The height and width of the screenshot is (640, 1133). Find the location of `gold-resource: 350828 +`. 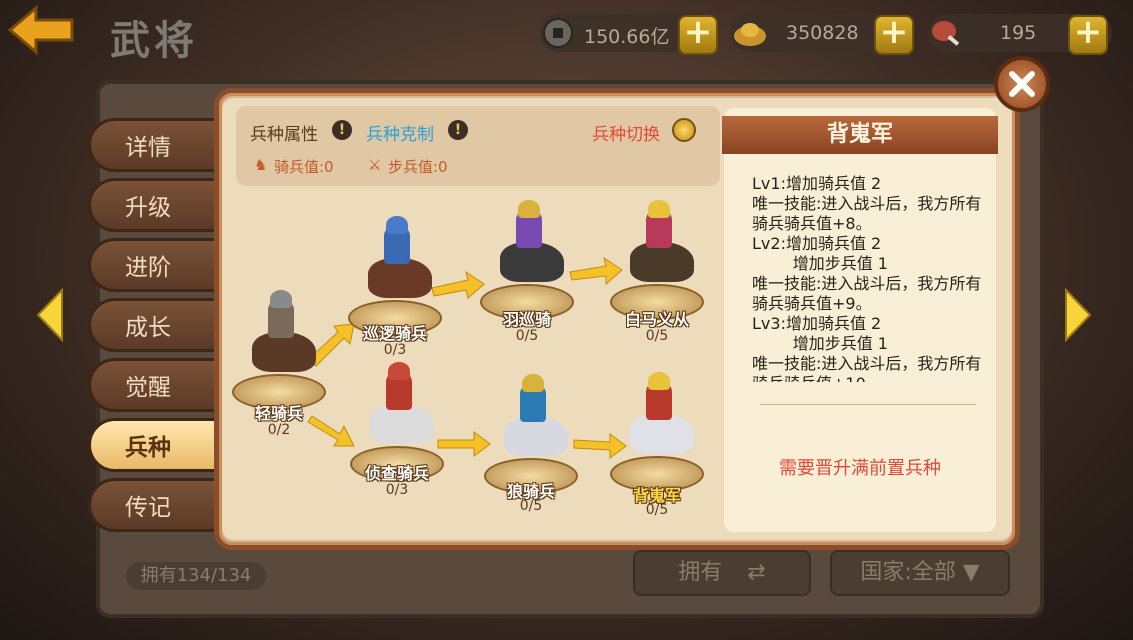

gold-resource: 350828 + is located at coordinates (822, 34).